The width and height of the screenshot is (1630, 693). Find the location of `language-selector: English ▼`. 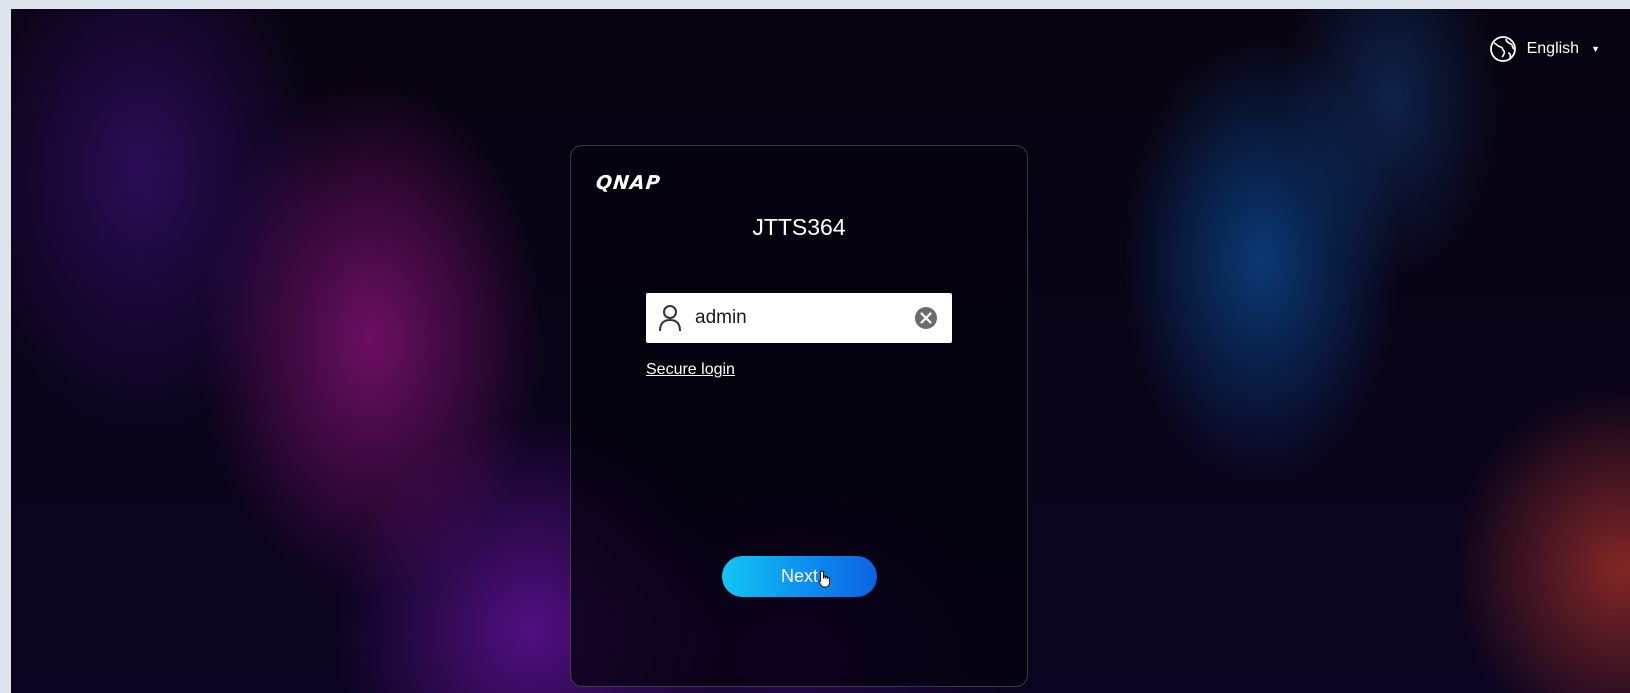

language-selector: English ▼ is located at coordinates (1544, 49).